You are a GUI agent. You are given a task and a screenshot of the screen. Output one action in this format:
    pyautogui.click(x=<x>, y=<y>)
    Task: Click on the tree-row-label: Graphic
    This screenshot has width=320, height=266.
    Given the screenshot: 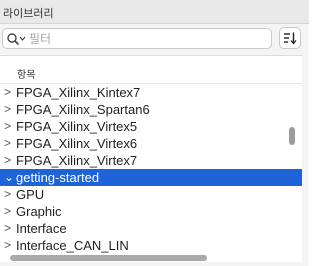 What is the action you would take?
    pyautogui.click(x=39, y=211)
    